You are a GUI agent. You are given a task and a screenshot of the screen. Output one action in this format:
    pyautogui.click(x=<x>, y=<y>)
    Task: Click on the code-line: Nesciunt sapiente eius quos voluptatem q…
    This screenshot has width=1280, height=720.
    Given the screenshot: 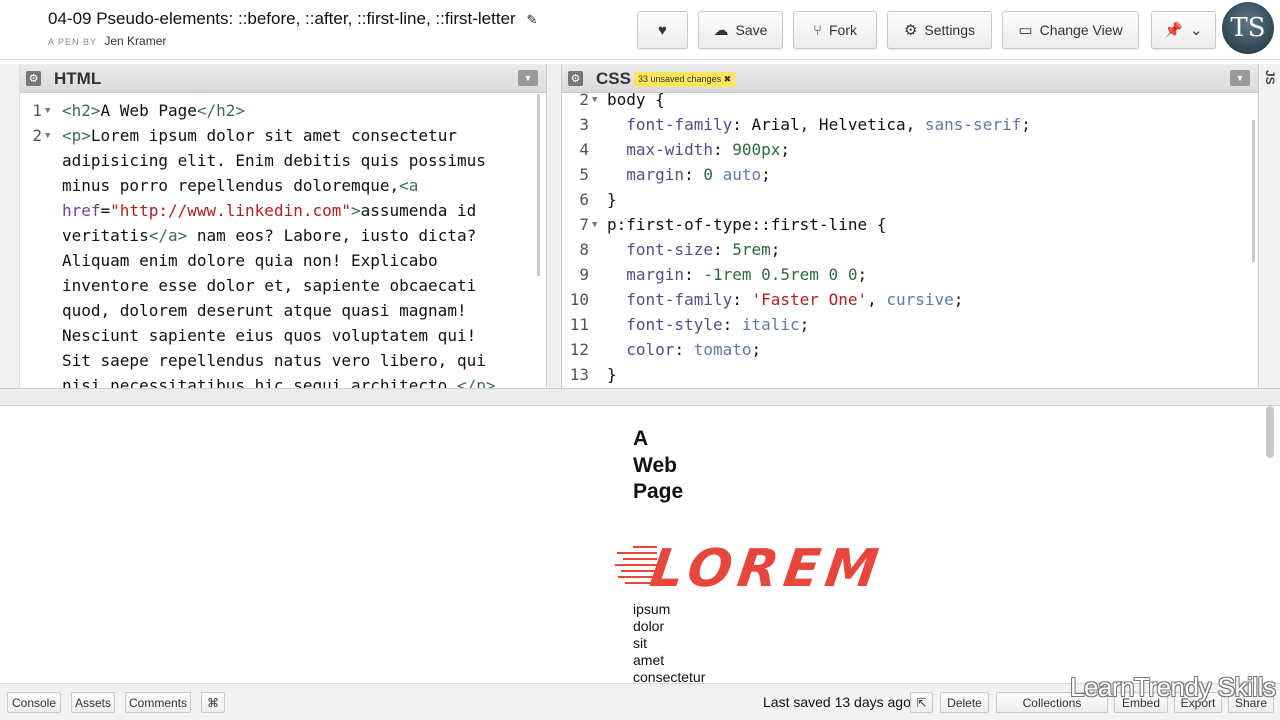 What is the action you would take?
    pyautogui.click(x=283, y=335)
    